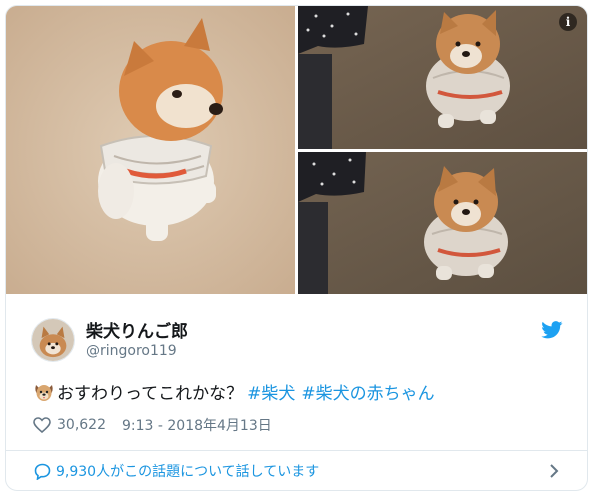  What do you see at coordinates (568, 22) in the screenshot?
I see `info-icon: i` at bounding box center [568, 22].